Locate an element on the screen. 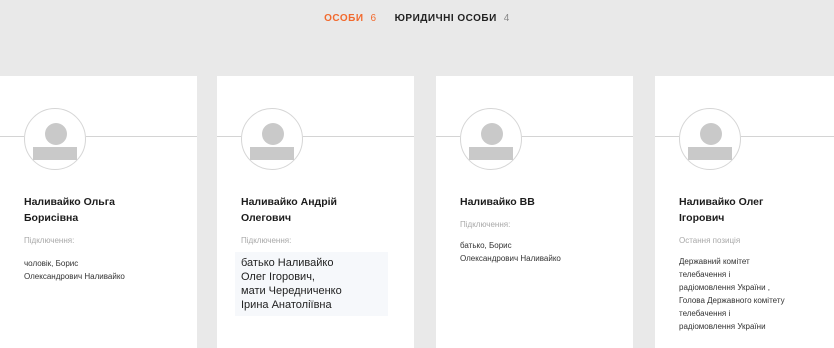 The image size is (834, 348). person-name-line1: Наливайко Олег is located at coordinates (721, 202).